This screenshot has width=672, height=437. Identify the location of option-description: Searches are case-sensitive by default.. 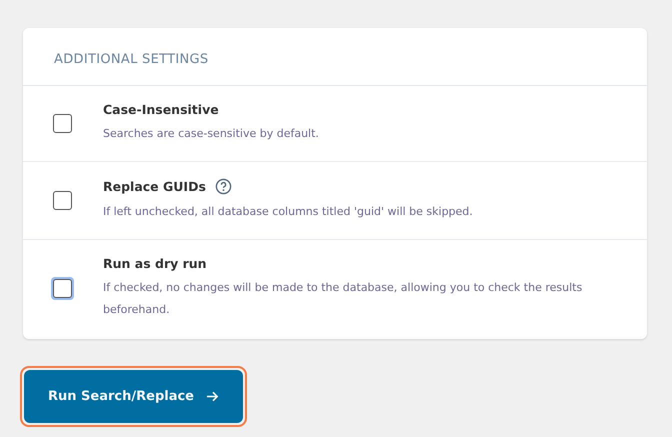
(211, 134).